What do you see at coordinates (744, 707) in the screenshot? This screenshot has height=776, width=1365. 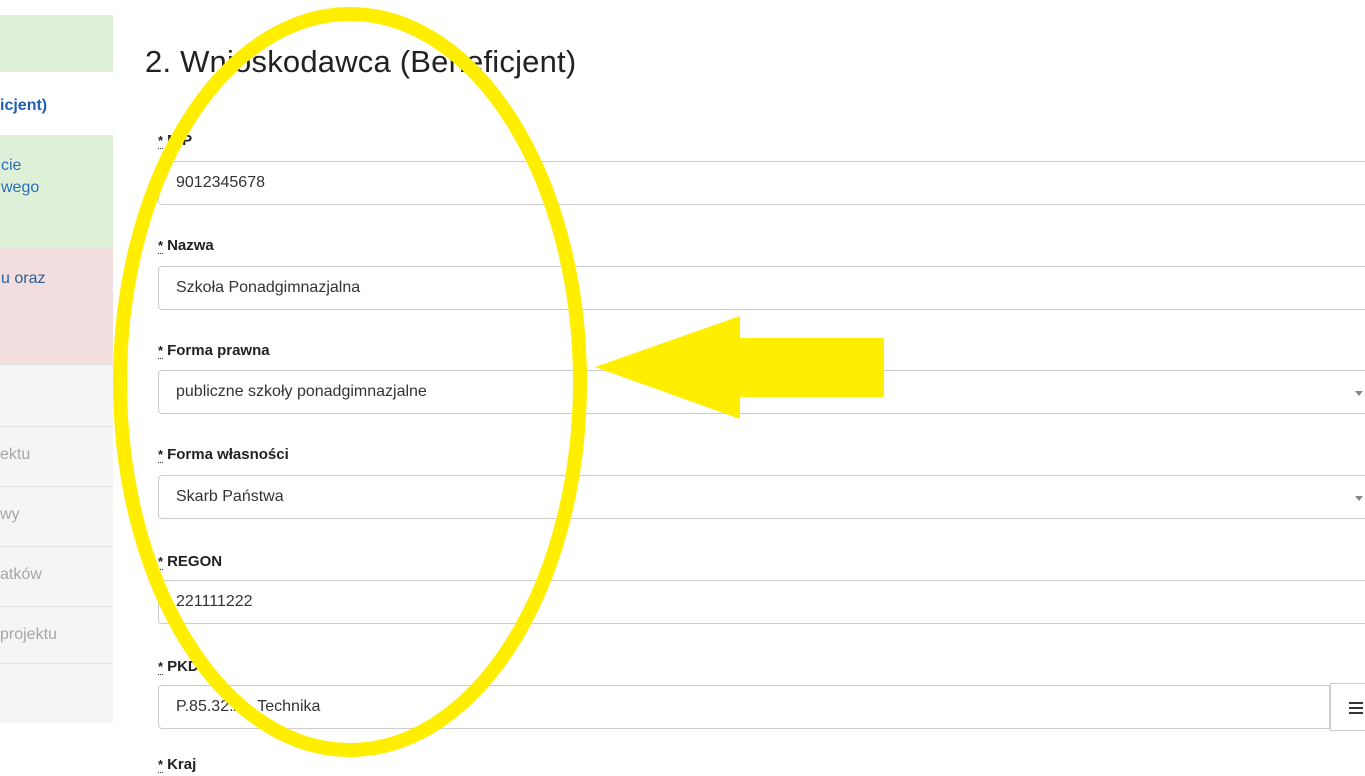 I see `pkd-input: P.85.32.A - Technika` at bounding box center [744, 707].